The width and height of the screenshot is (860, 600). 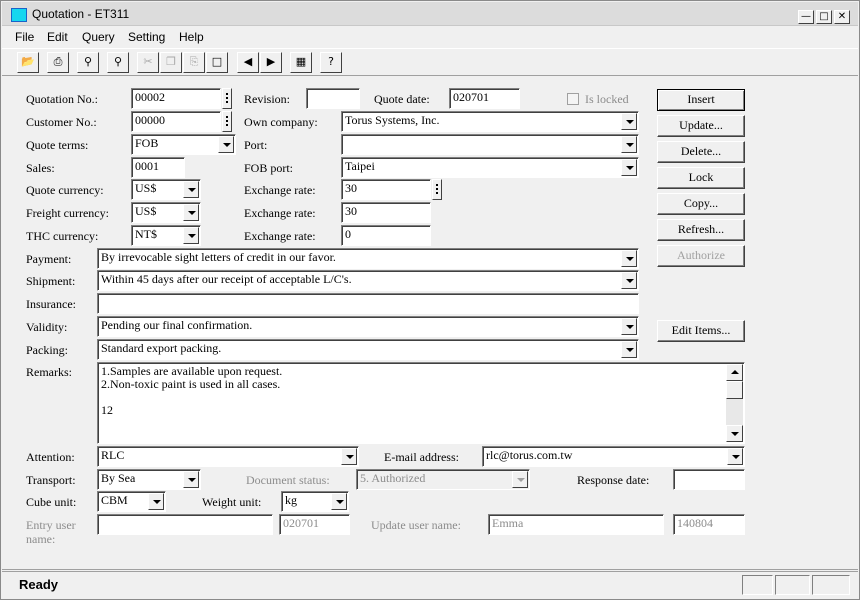 What do you see at coordinates (228, 456) in the screenshot?
I see `attention-select: RLC` at bounding box center [228, 456].